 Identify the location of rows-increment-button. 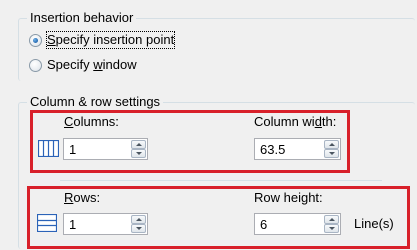
(138, 219).